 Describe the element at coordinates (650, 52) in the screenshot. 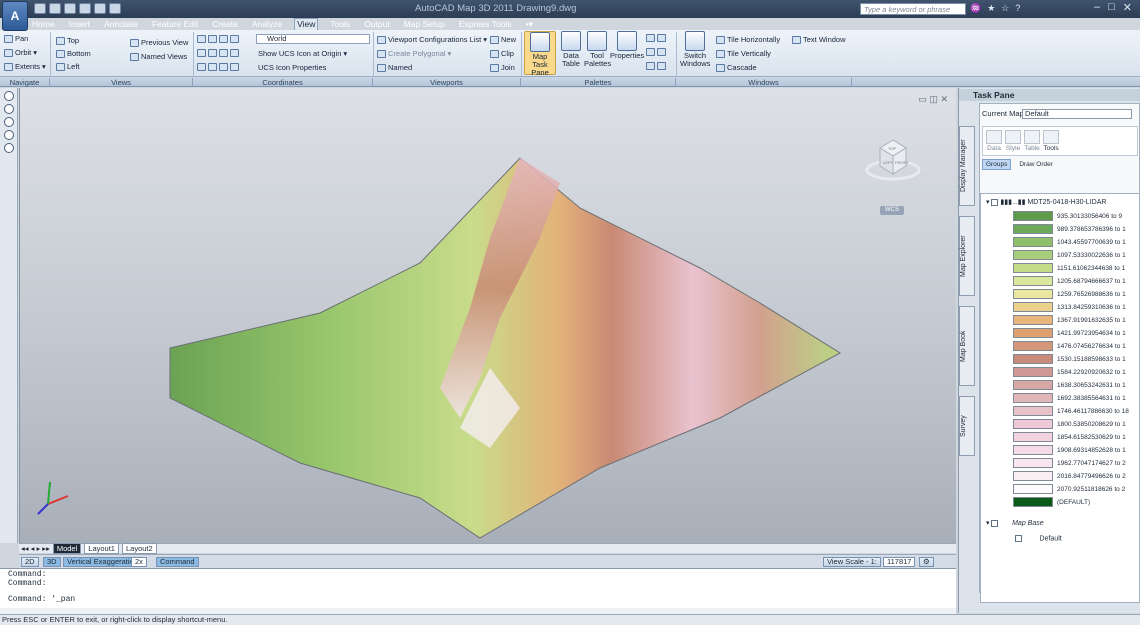

I see `design-center-icon` at that location.